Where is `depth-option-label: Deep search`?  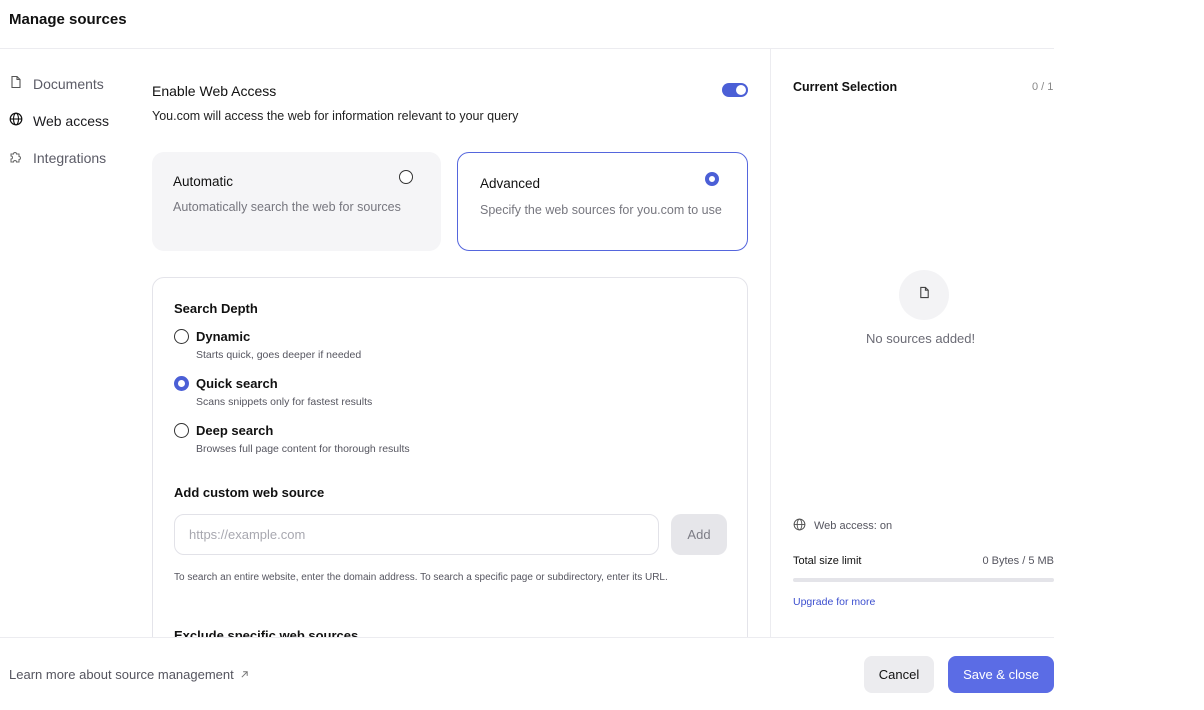 depth-option-label: Deep search is located at coordinates (235, 430).